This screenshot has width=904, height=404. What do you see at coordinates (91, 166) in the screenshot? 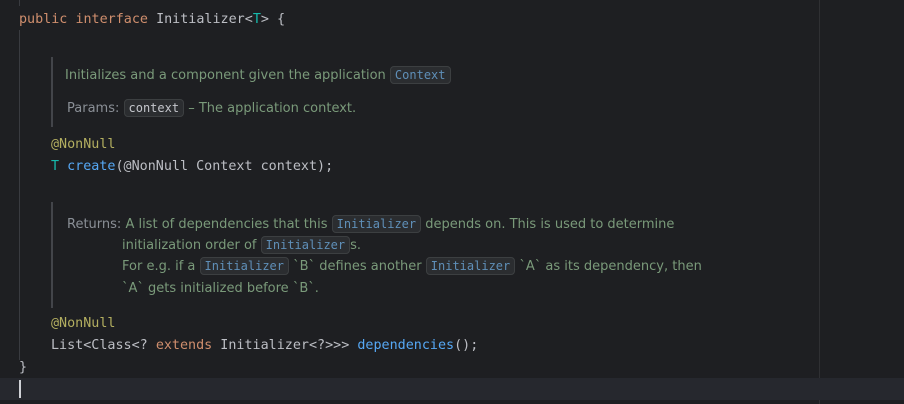
I see `create-method-name: create` at bounding box center [91, 166].